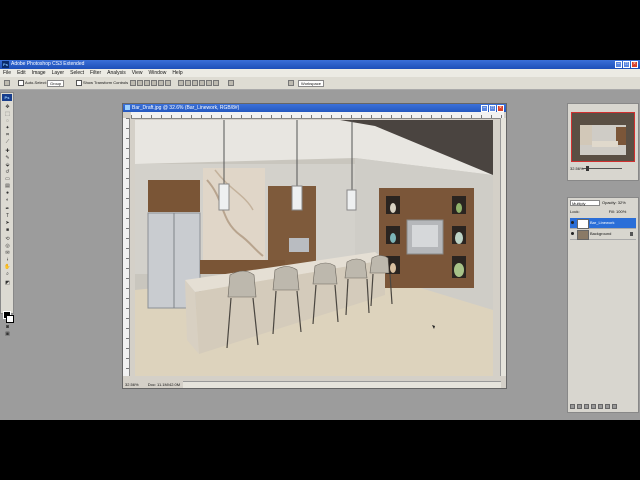 The width and height of the screenshot is (640, 480). I want to click on layer-name: Bar_Linework, so click(602, 222).